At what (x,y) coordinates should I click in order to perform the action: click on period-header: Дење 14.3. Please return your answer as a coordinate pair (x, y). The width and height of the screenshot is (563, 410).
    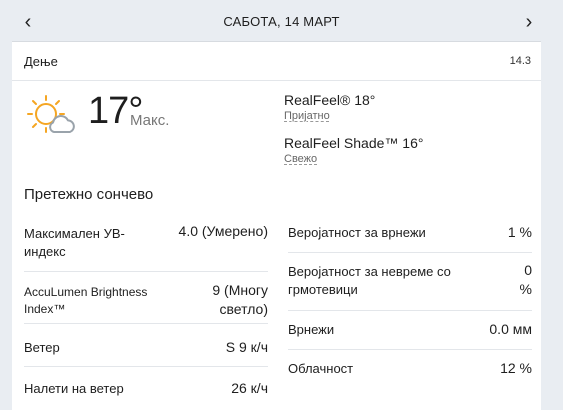
    Looking at the image, I should click on (276, 61).